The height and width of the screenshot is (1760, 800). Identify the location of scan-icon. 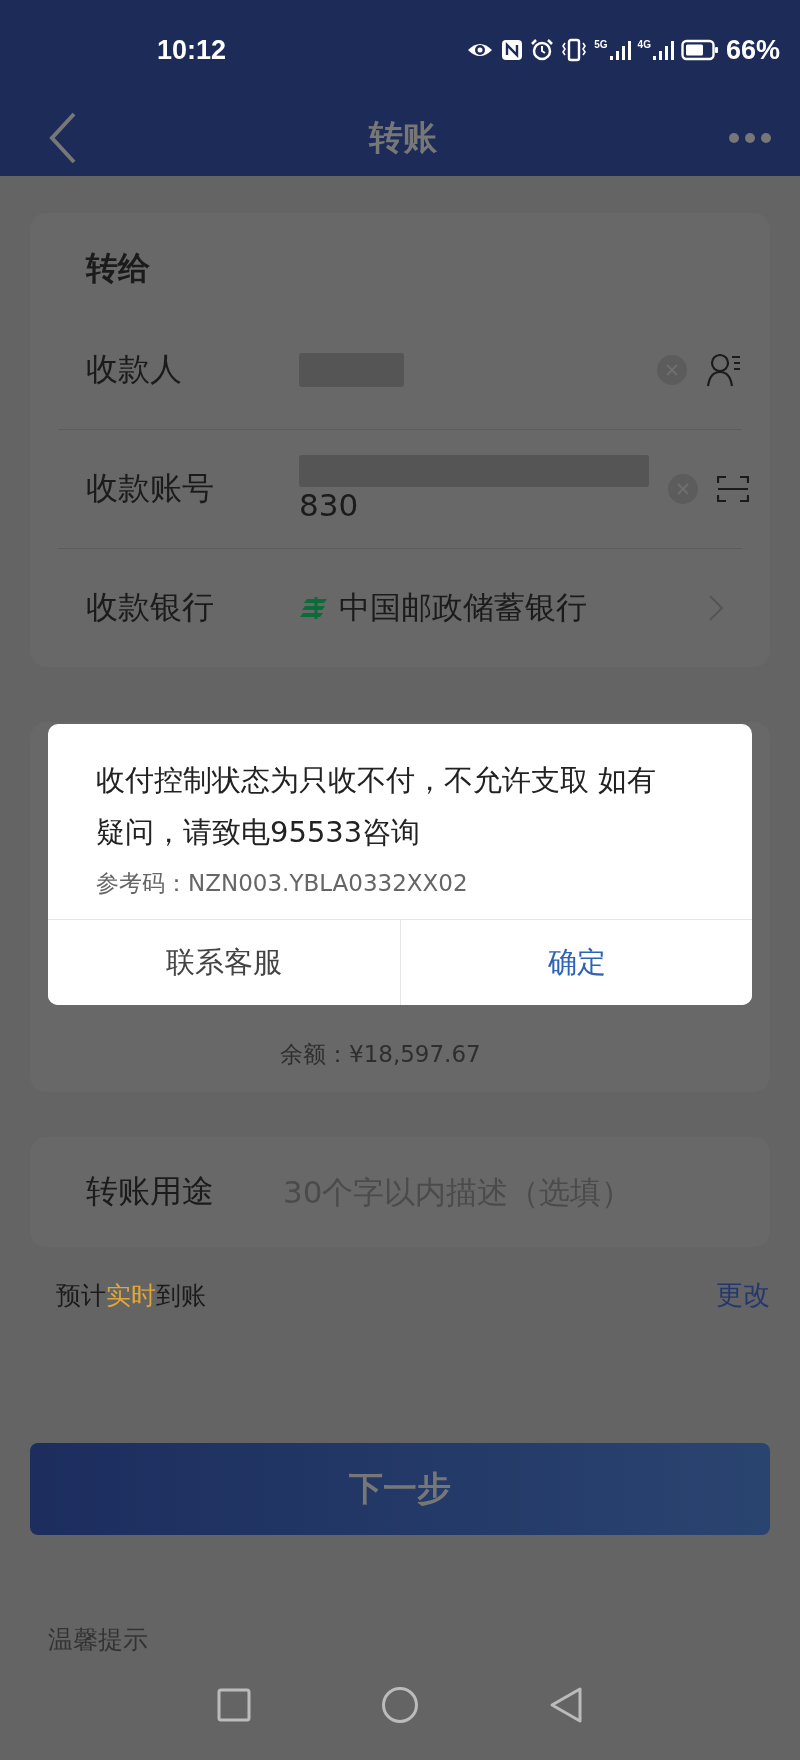
(733, 489).